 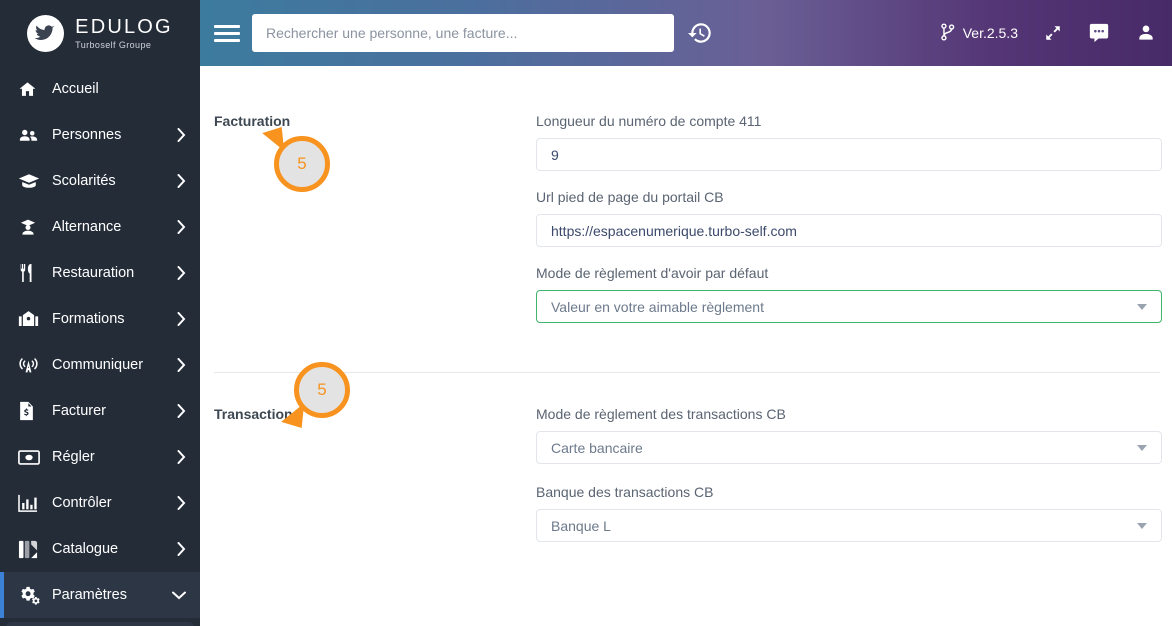 I want to click on code-branch-icon, so click(x=948, y=33).